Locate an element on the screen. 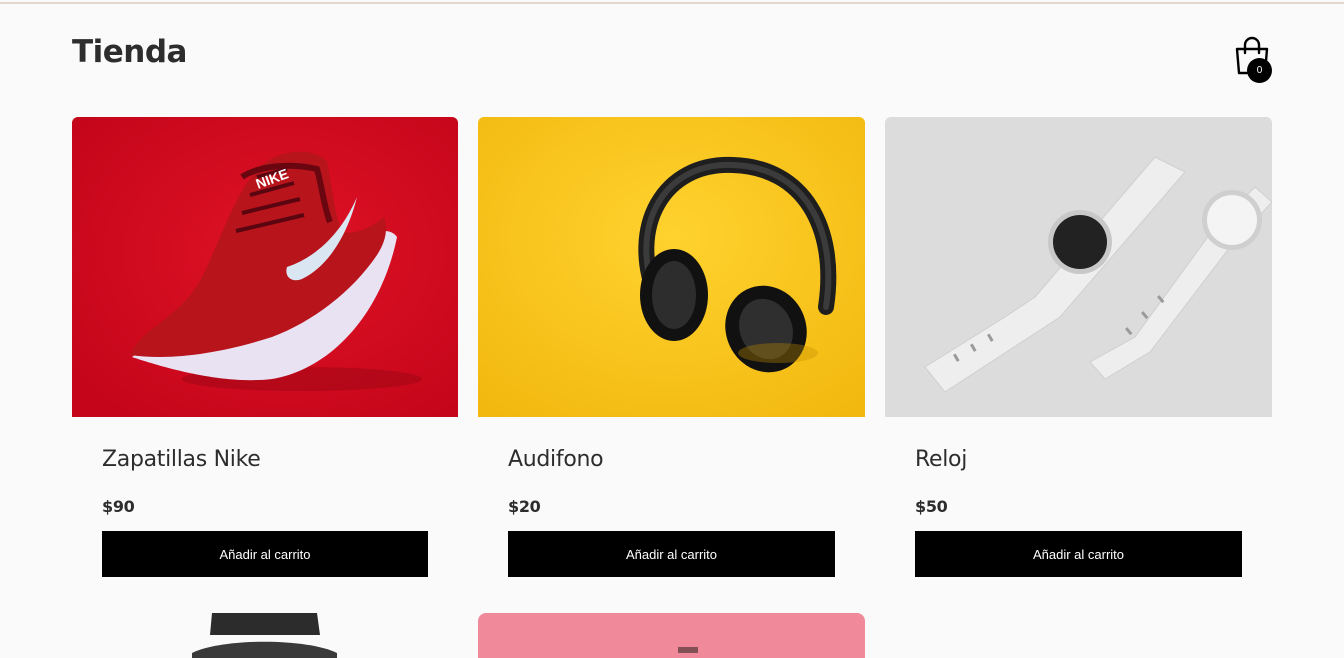  product-price: $20 is located at coordinates (524, 506).